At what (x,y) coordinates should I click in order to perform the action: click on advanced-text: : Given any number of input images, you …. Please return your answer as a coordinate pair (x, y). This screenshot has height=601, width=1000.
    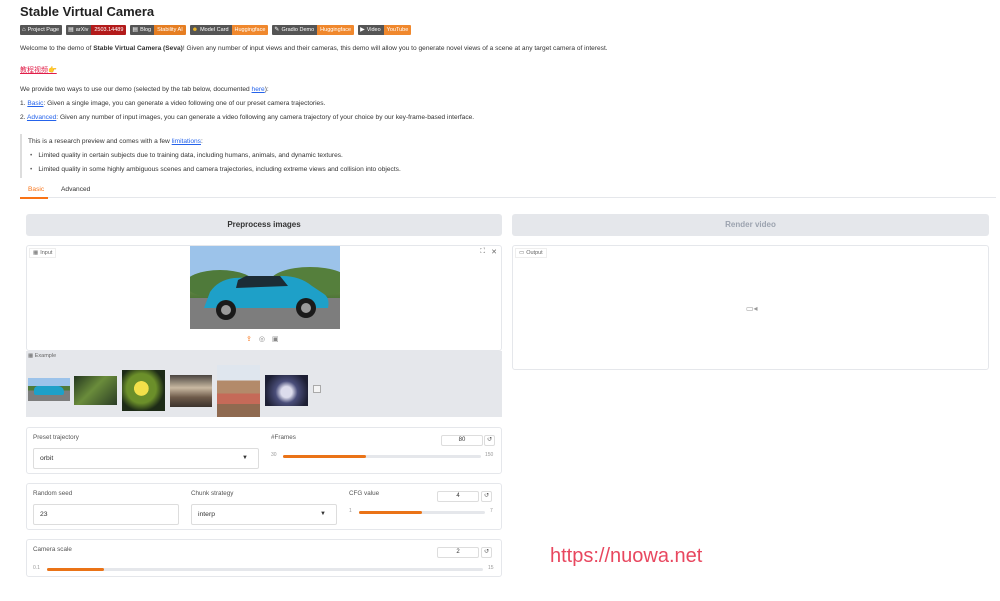
    Looking at the image, I should click on (265, 117).